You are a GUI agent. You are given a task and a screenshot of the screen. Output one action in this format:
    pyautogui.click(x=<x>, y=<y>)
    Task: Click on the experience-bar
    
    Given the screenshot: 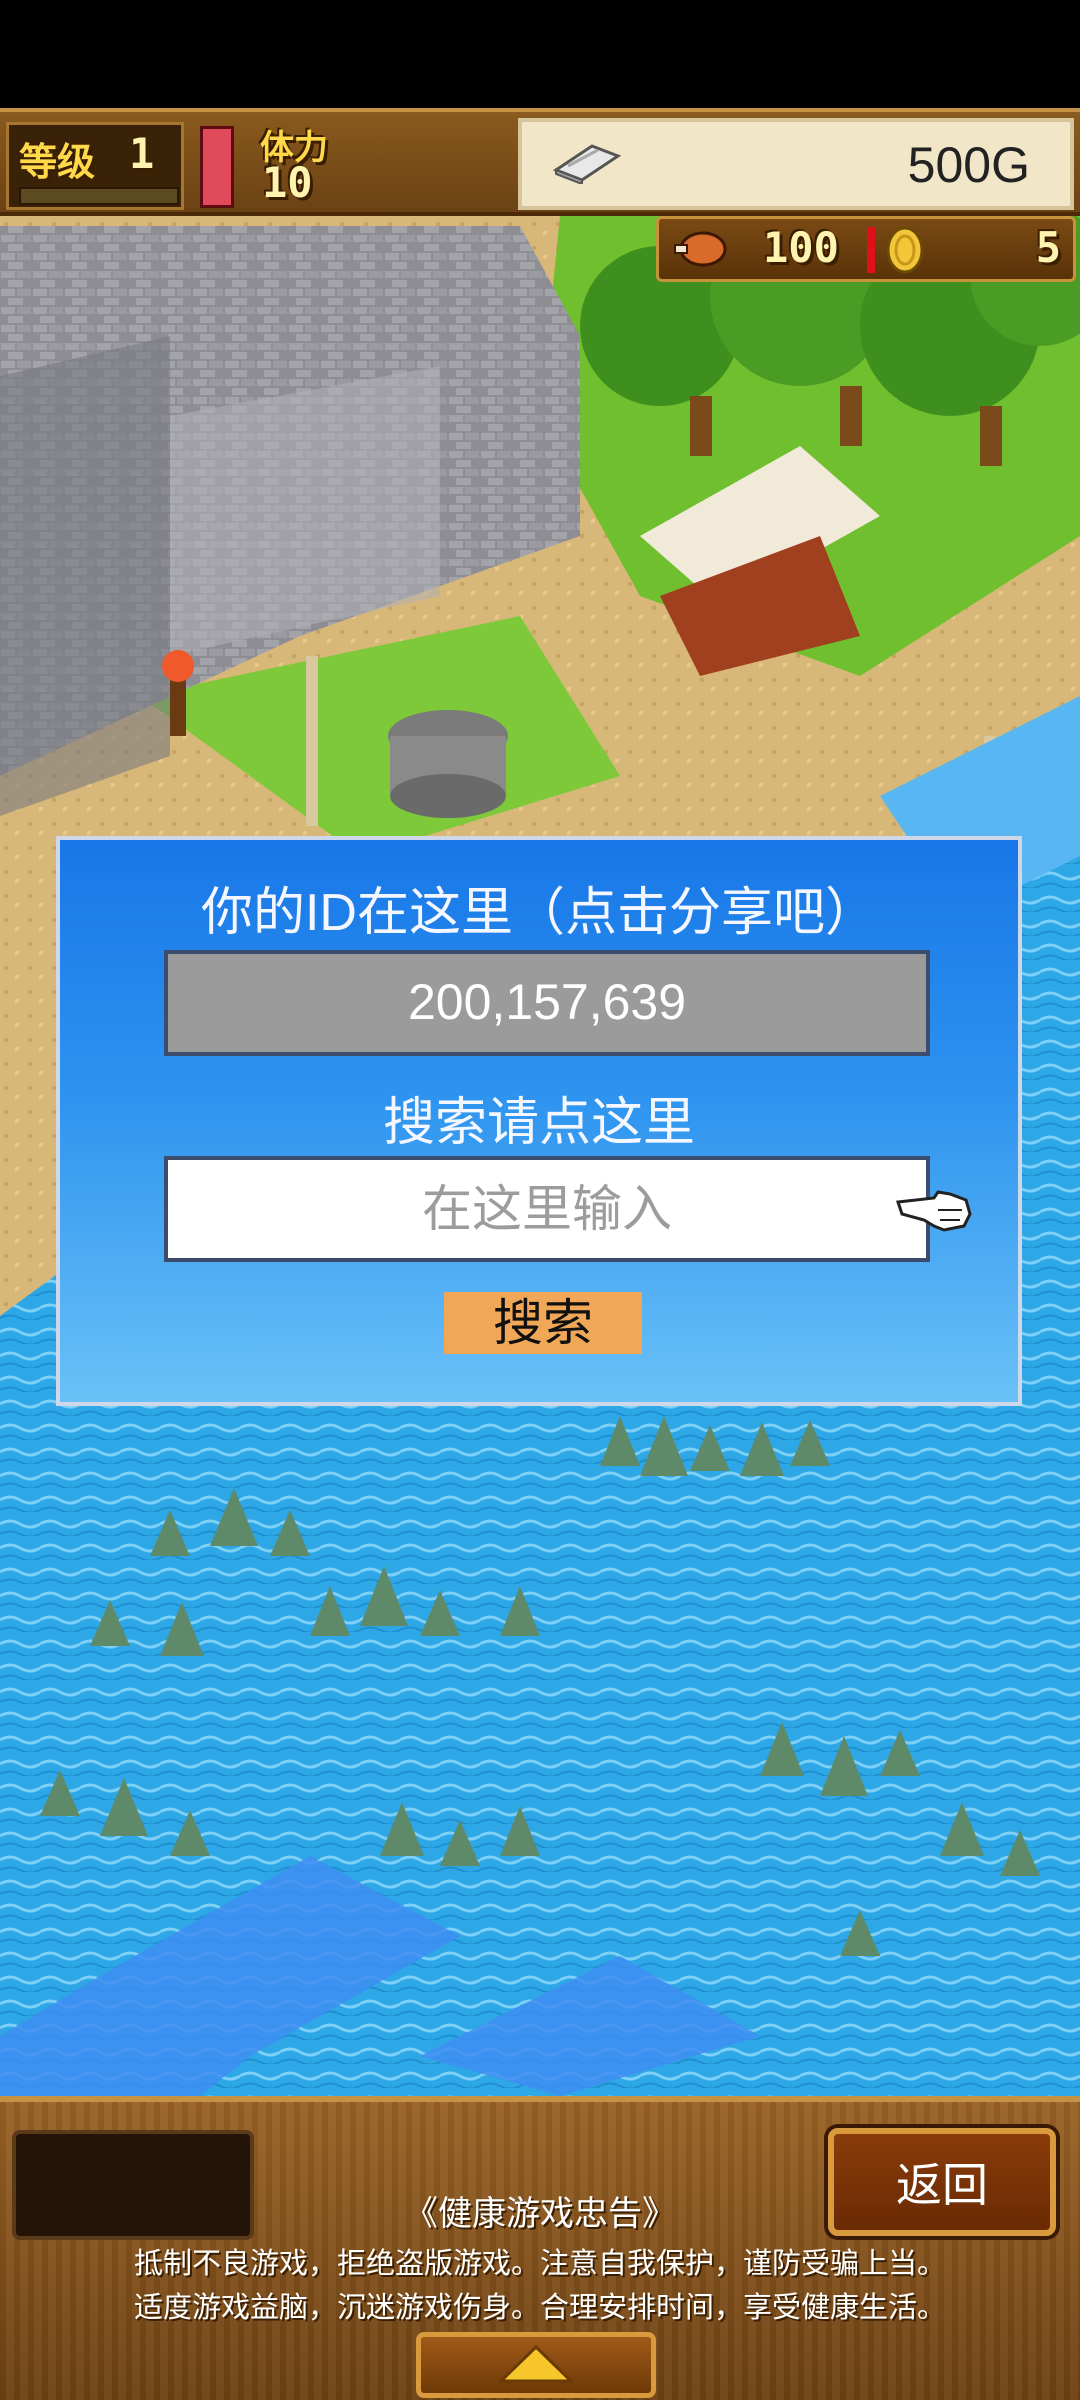 What is the action you would take?
    pyautogui.click(x=99, y=196)
    